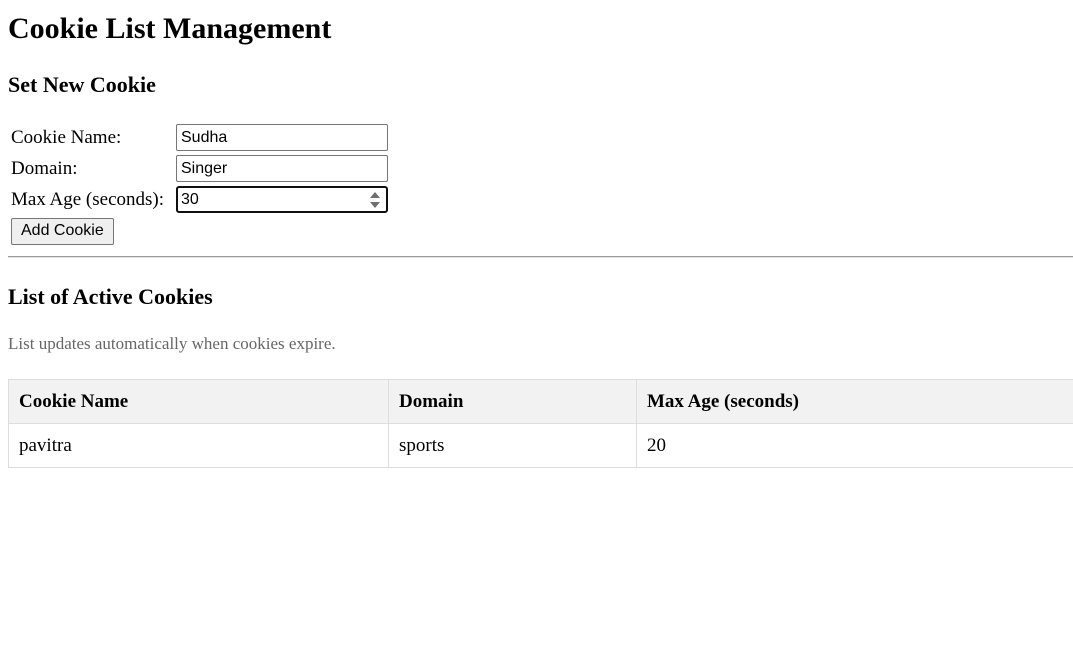 Image resolution: width=1073 pixels, height=669 pixels. I want to click on spin-arrows-icon, so click(375, 200).